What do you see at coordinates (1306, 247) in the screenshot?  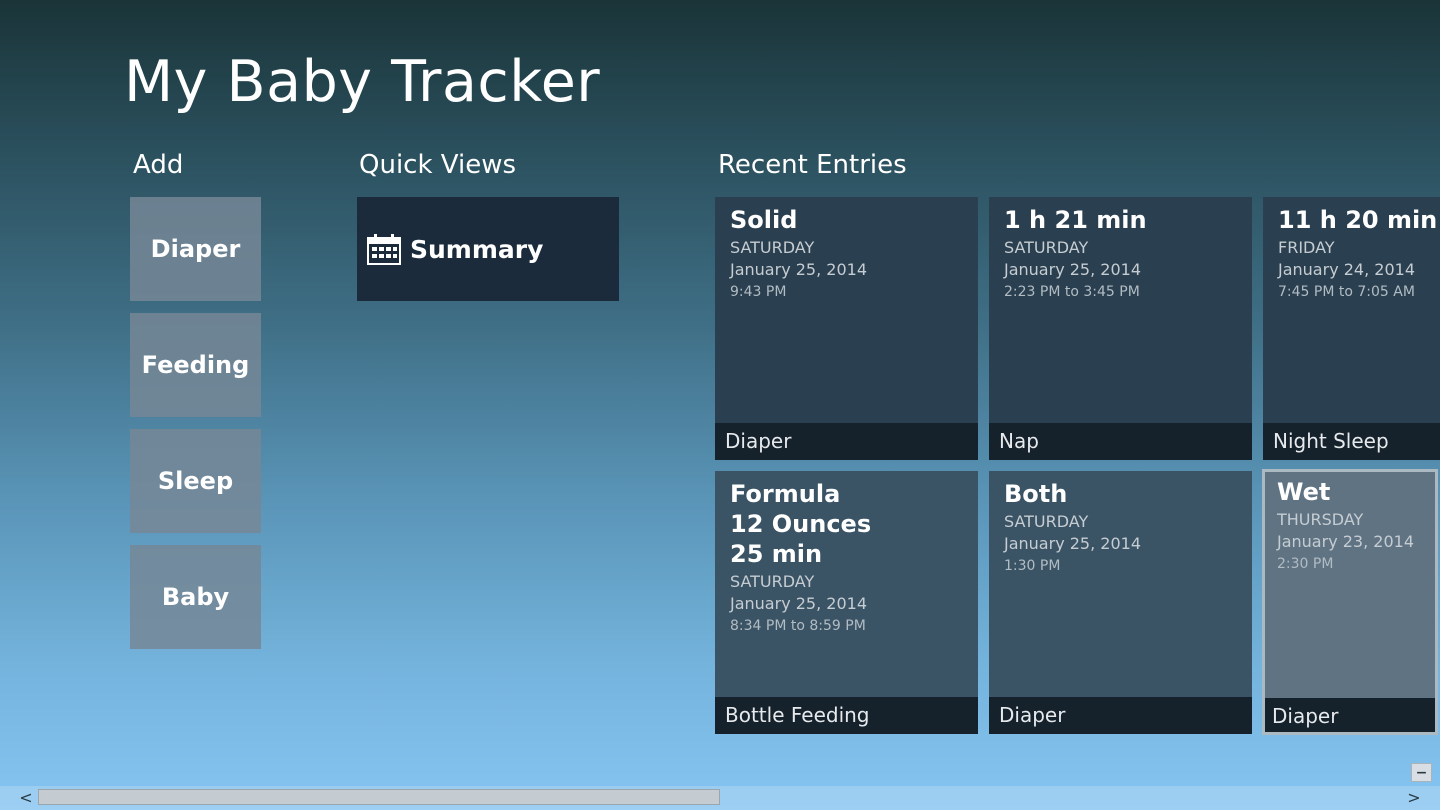 I see `entry-day: FRIDAY` at bounding box center [1306, 247].